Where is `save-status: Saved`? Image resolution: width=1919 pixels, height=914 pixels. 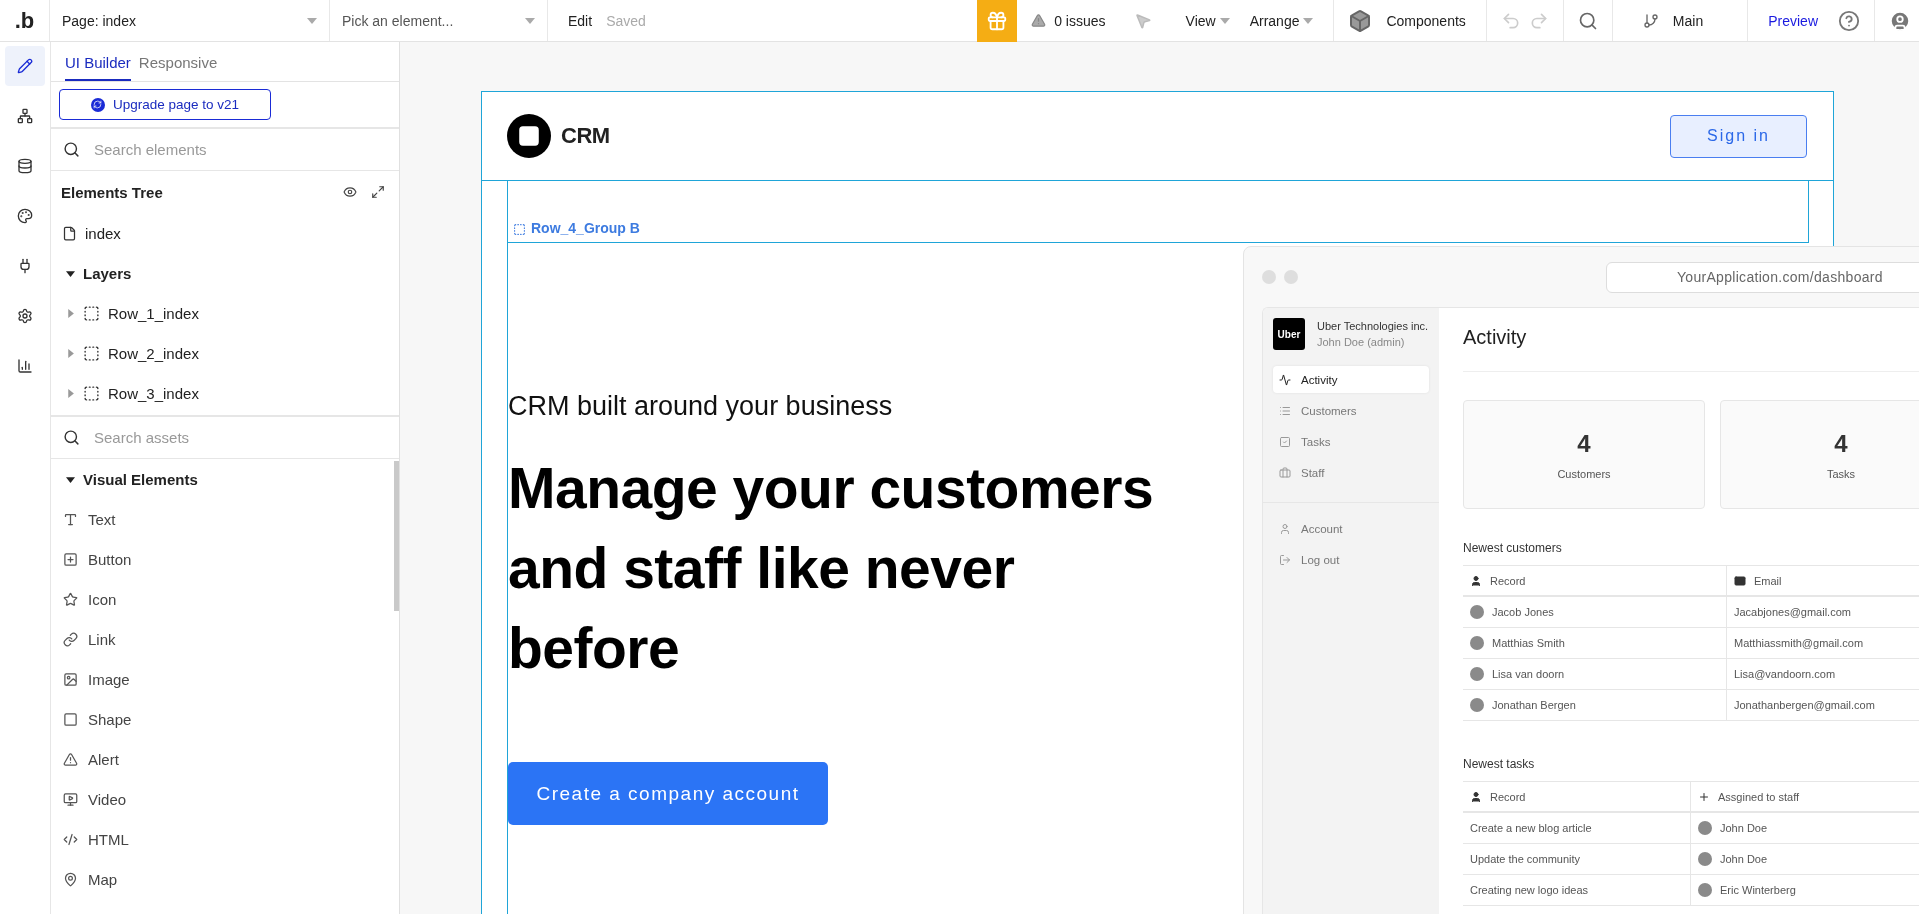 save-status: Saved is located at coordinates (626, 20).